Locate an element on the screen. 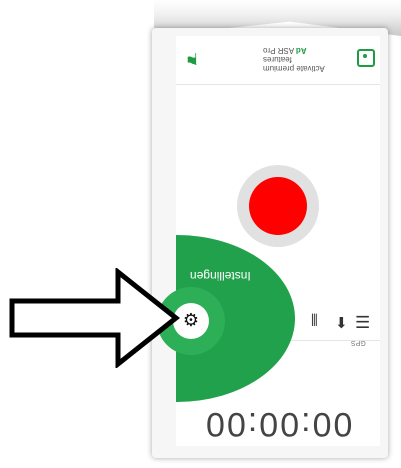 The width and height of the screenshot is (401, 468). record-button is located at coordinates (278, 206).